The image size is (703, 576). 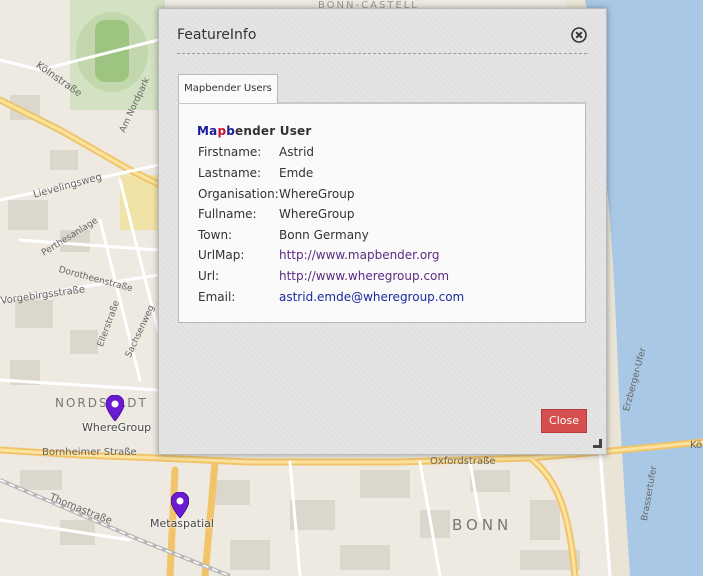 I want to click on field-row-firstname: Firstname: Astrid, so click(x=256, y=154).